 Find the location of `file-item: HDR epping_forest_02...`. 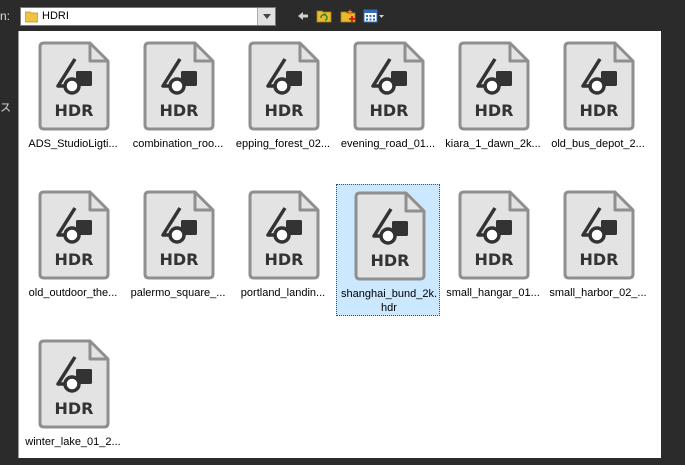

file-item: HDR epping_forest_02... is located at coordinates (283, 101).